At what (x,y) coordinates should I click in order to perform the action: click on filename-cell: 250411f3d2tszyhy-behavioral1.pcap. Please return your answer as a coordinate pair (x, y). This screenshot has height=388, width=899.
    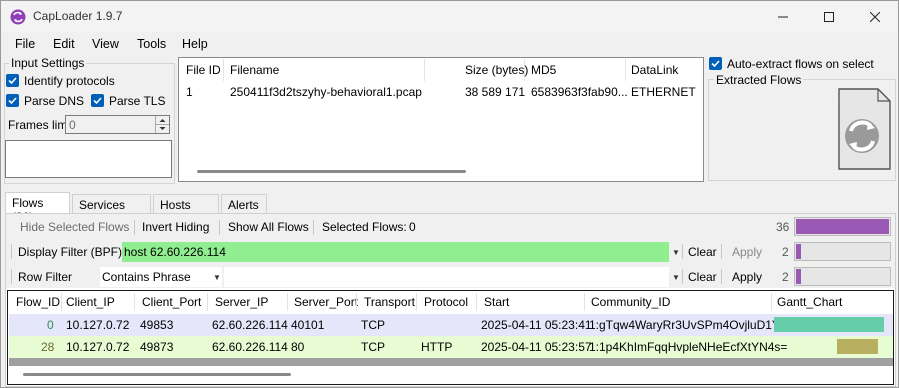
    Looking at the image, I should click on (326, 92).